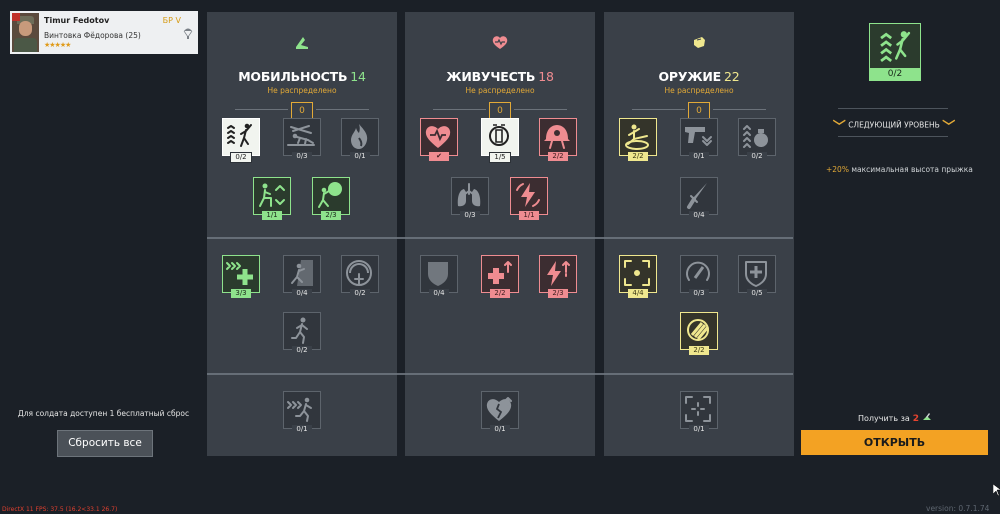  What do you see at coordinates (699, 276) in the screenshot?
I see `skill-reload-speed: 0/3` at bounding box center [699, 276].